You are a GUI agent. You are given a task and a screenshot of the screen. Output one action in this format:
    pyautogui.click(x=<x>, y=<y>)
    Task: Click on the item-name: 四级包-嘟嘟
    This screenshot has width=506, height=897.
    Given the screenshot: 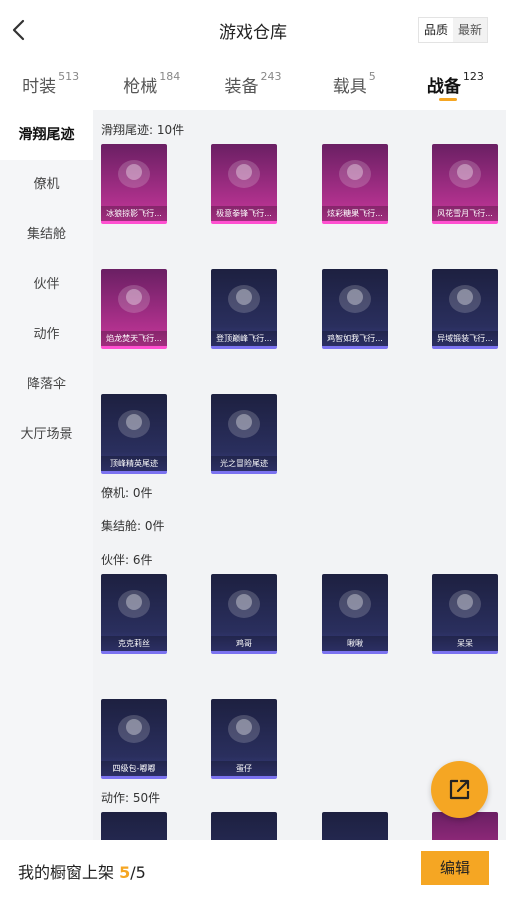 What is the action you would take?
    pyautogui.click(x=134, y=768)
    